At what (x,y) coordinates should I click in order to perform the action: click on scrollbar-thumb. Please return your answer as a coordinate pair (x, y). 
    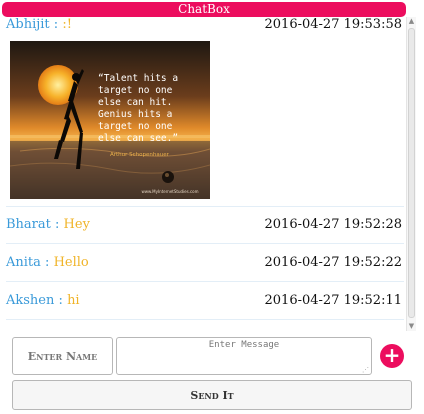
    Looking at the image, I should click on (411, 173).